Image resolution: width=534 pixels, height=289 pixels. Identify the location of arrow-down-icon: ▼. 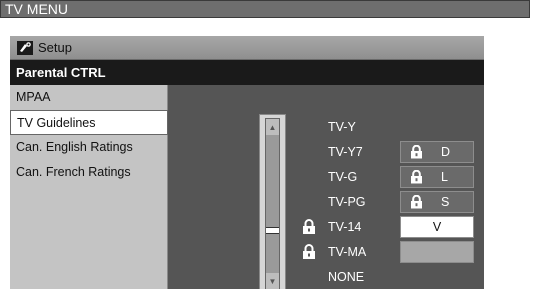
(272, 281).